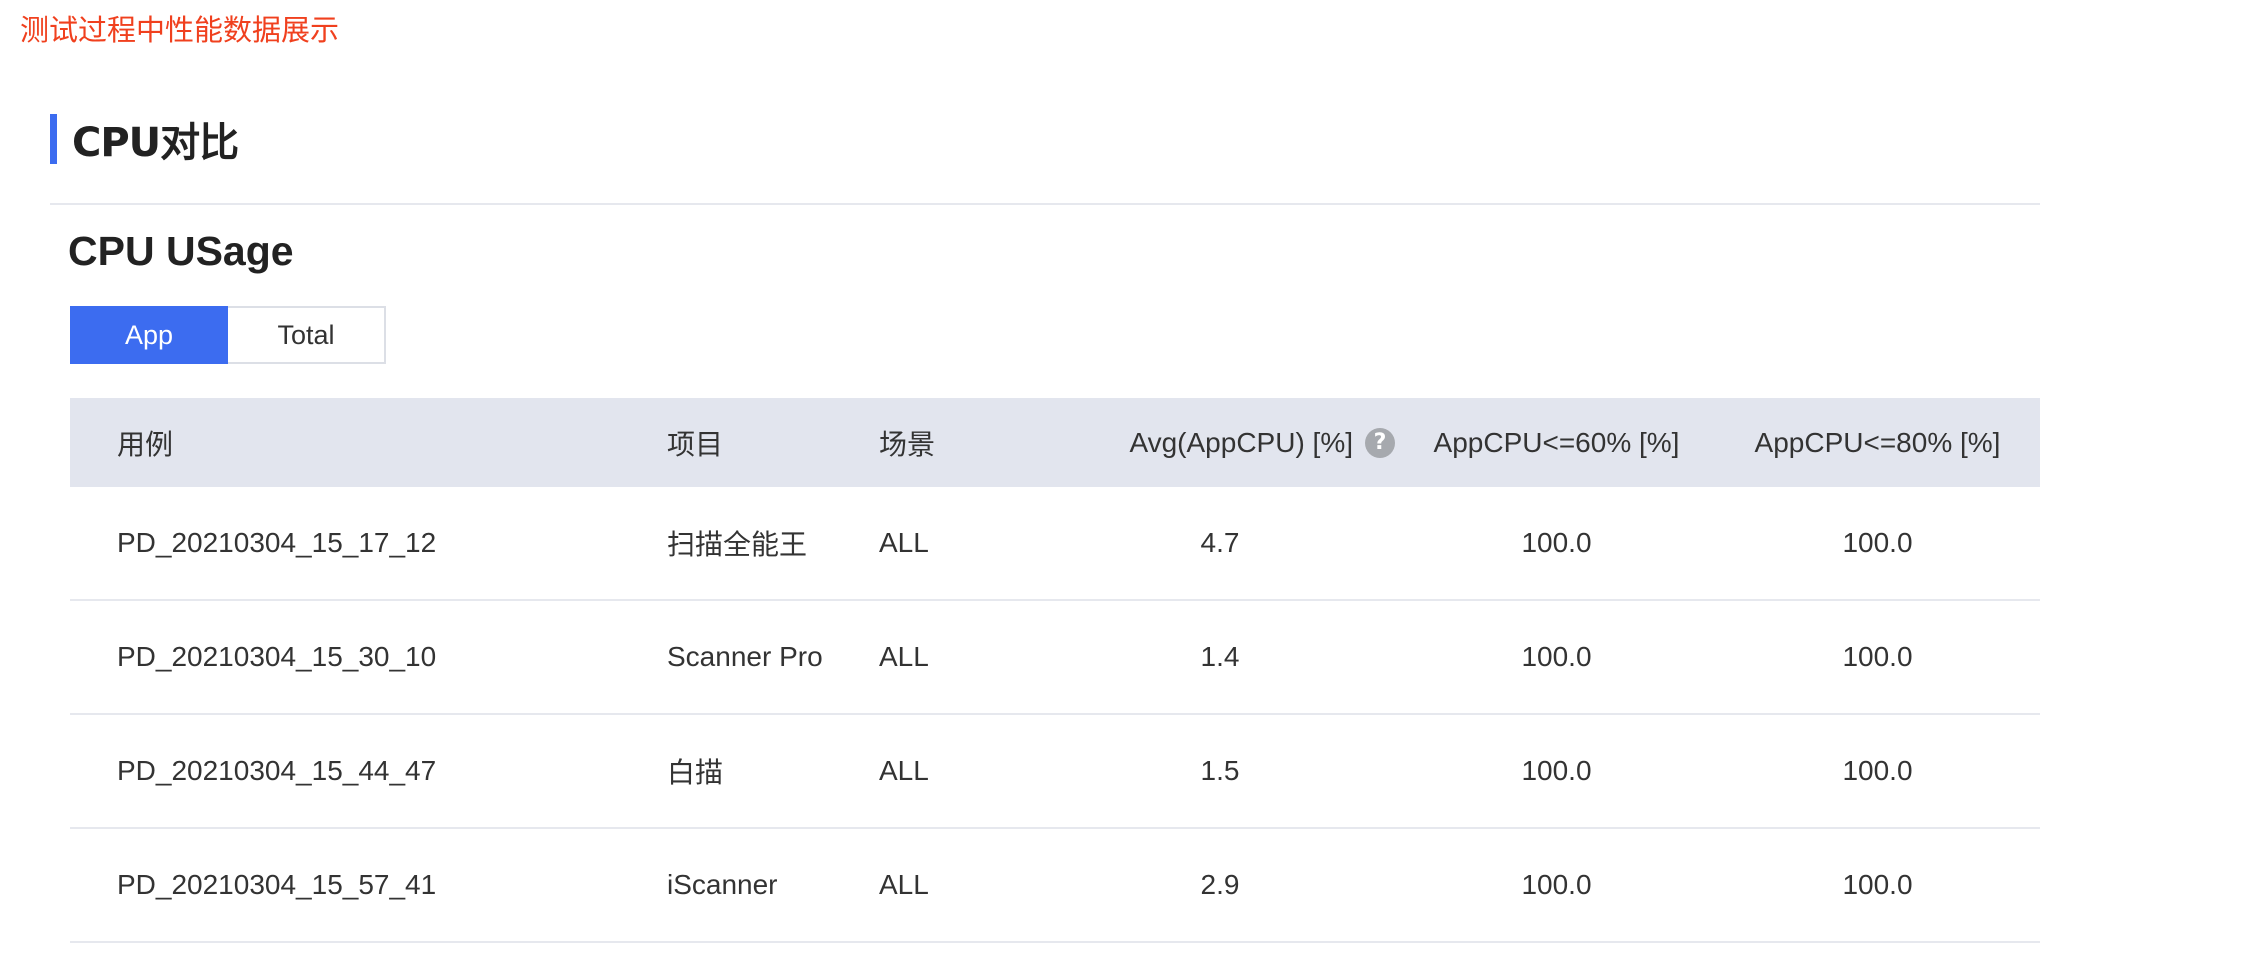 This screenshot has height=976, width=2244. What do you see at coordinates (344, 443) in the screenshot?
I see `header-case: 用例` at bounding box center [344, 443].